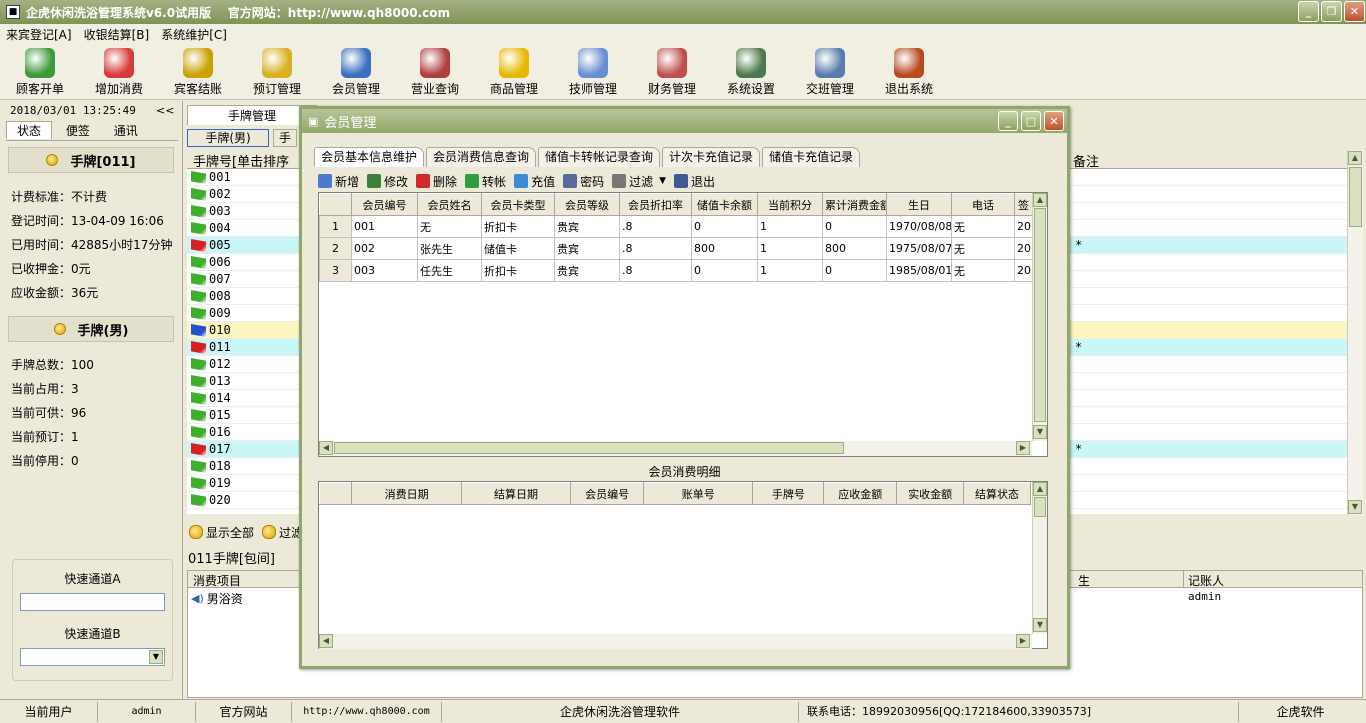  What do you see at coordinates (830, 72) in the screenshot?
I see `toolbar-button-handshake: 交班管理` at bounding box center [830, 72].